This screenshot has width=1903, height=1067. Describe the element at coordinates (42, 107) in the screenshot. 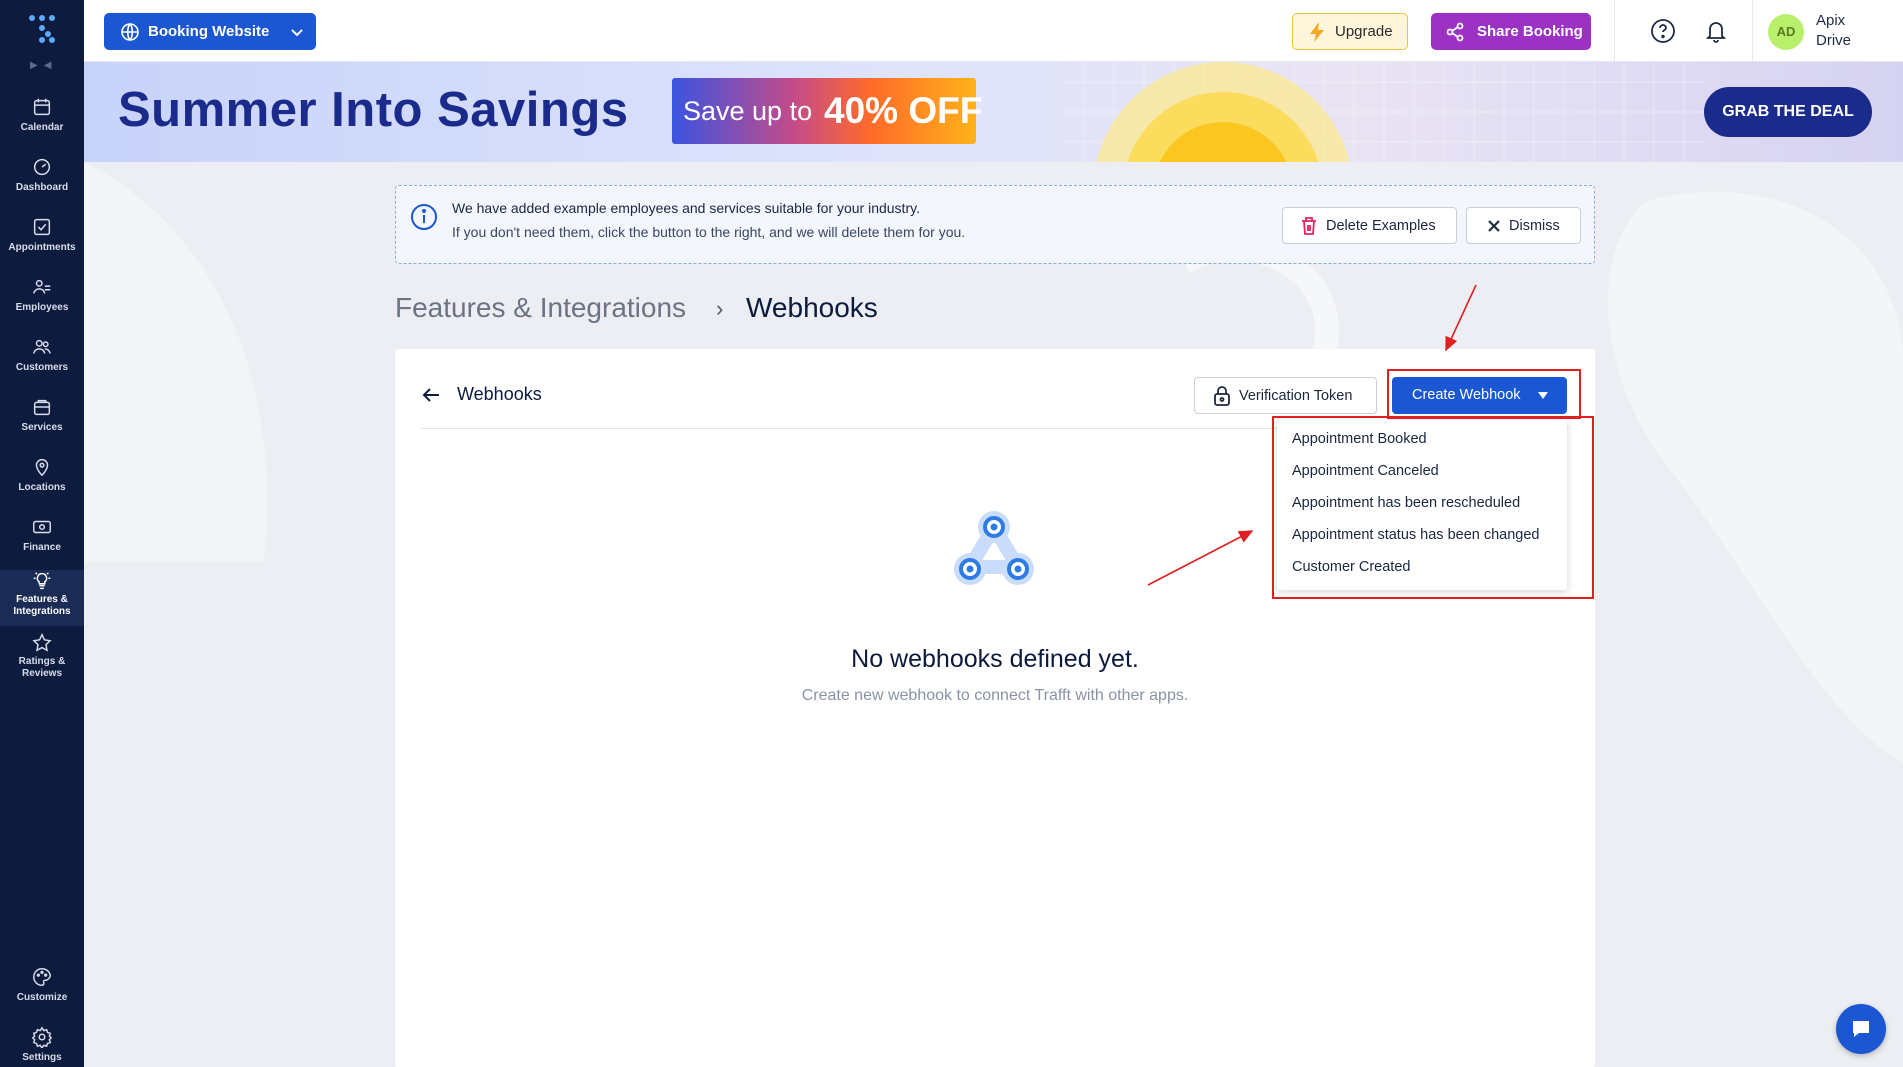

I see `calendar-icon` at that location.